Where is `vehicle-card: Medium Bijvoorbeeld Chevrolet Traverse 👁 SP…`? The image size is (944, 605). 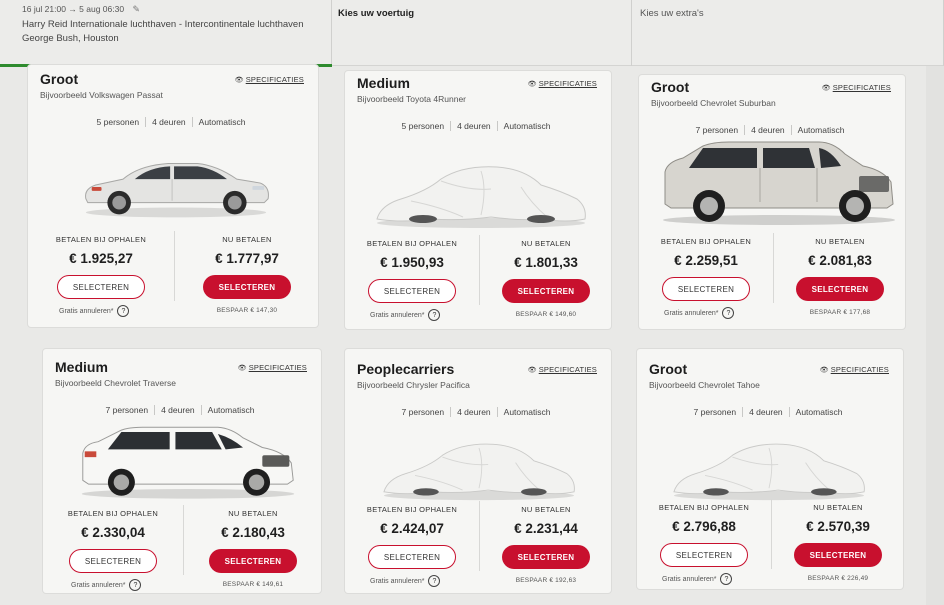 vehicle-card: Medium Bijvoorbeeld Chevrolet Traverse 👁 SP… is located at coordinates (182, 471).